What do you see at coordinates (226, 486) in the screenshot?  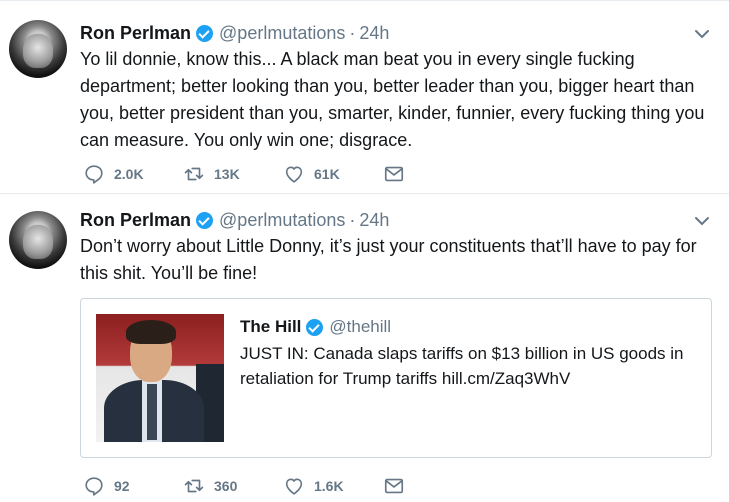 I see `retweet-count: 360` at bounding box center [226, 486].